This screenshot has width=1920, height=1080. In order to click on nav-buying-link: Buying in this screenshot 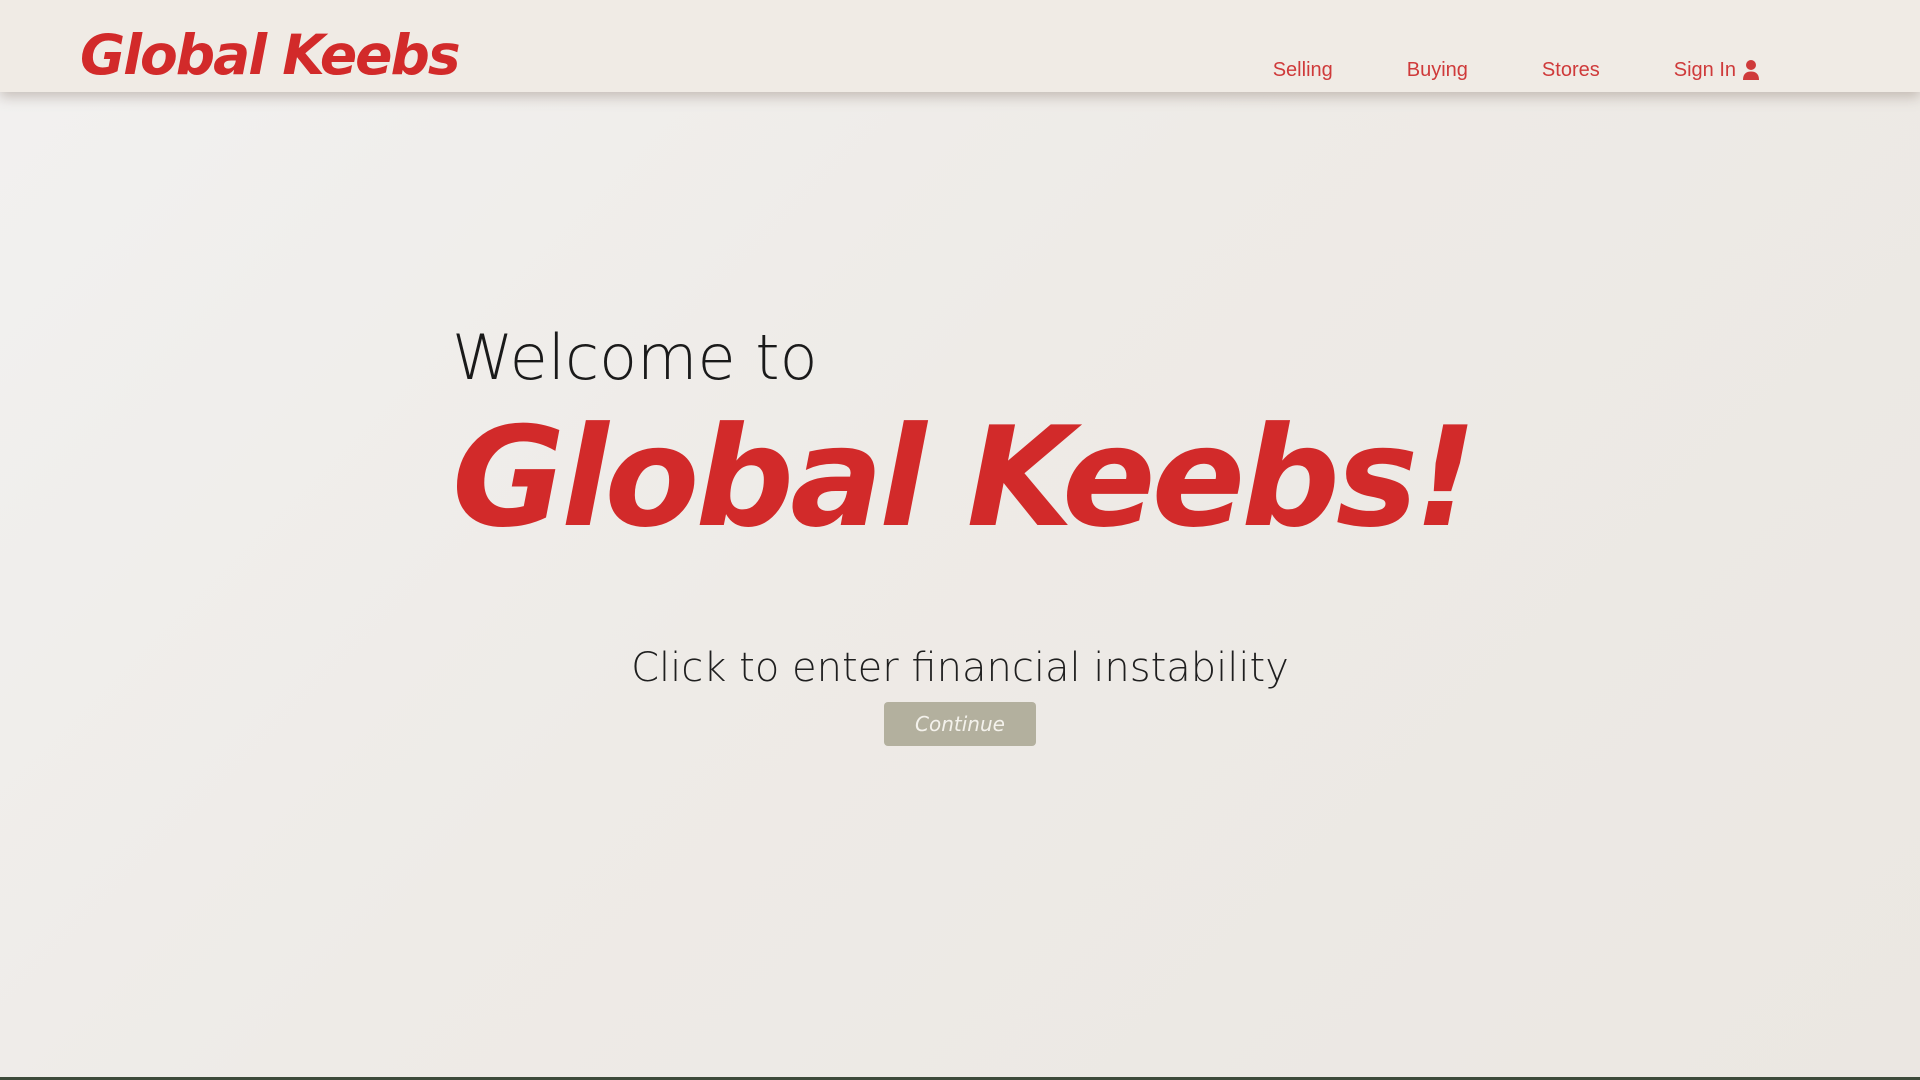, I will do `click(1437, 70)`.